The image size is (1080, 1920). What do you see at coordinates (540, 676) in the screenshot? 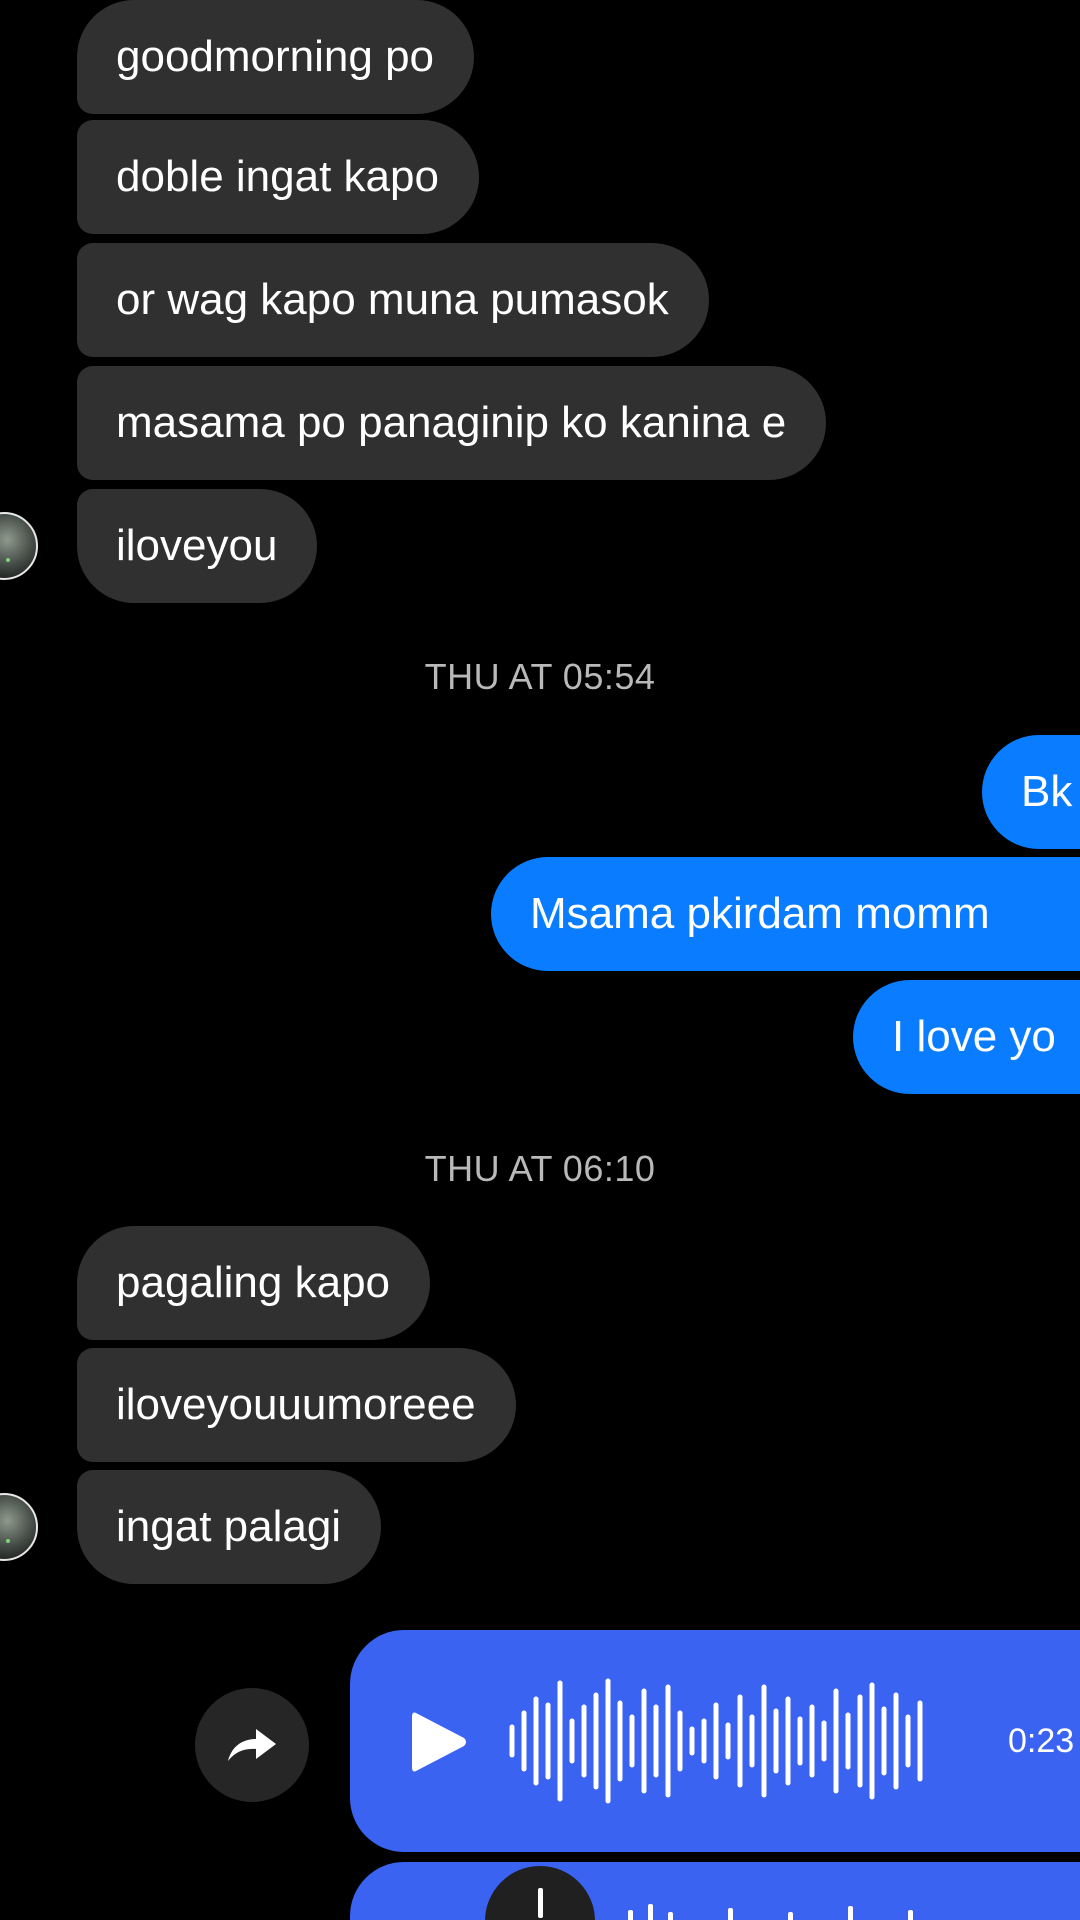
I see `timestamp-divider: THU AT 05:54` at bounding box center [540, 676].